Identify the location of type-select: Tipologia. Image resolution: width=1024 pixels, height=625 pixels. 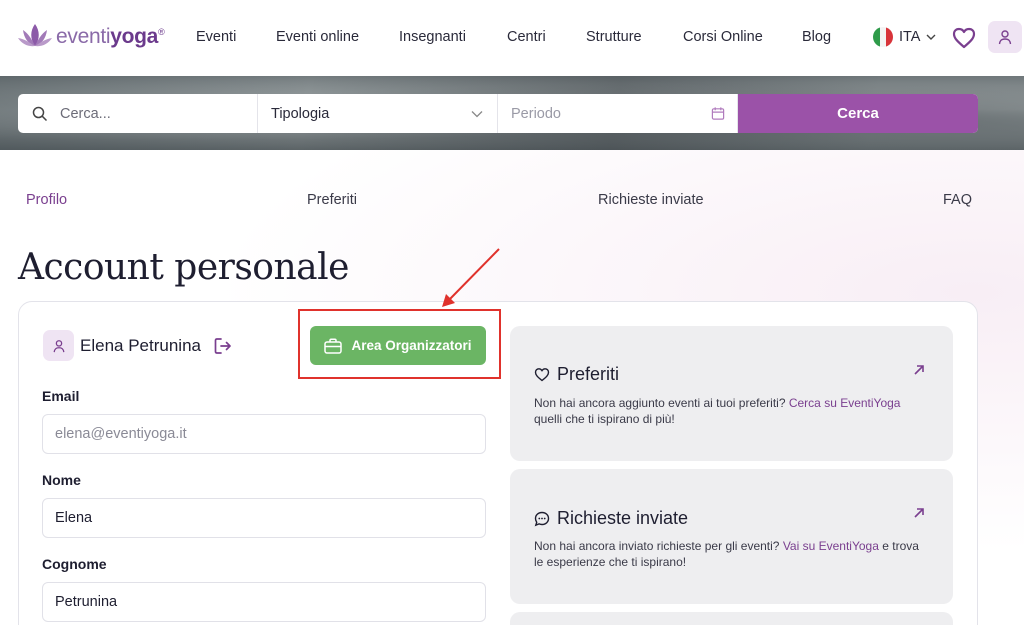
(378, 113).